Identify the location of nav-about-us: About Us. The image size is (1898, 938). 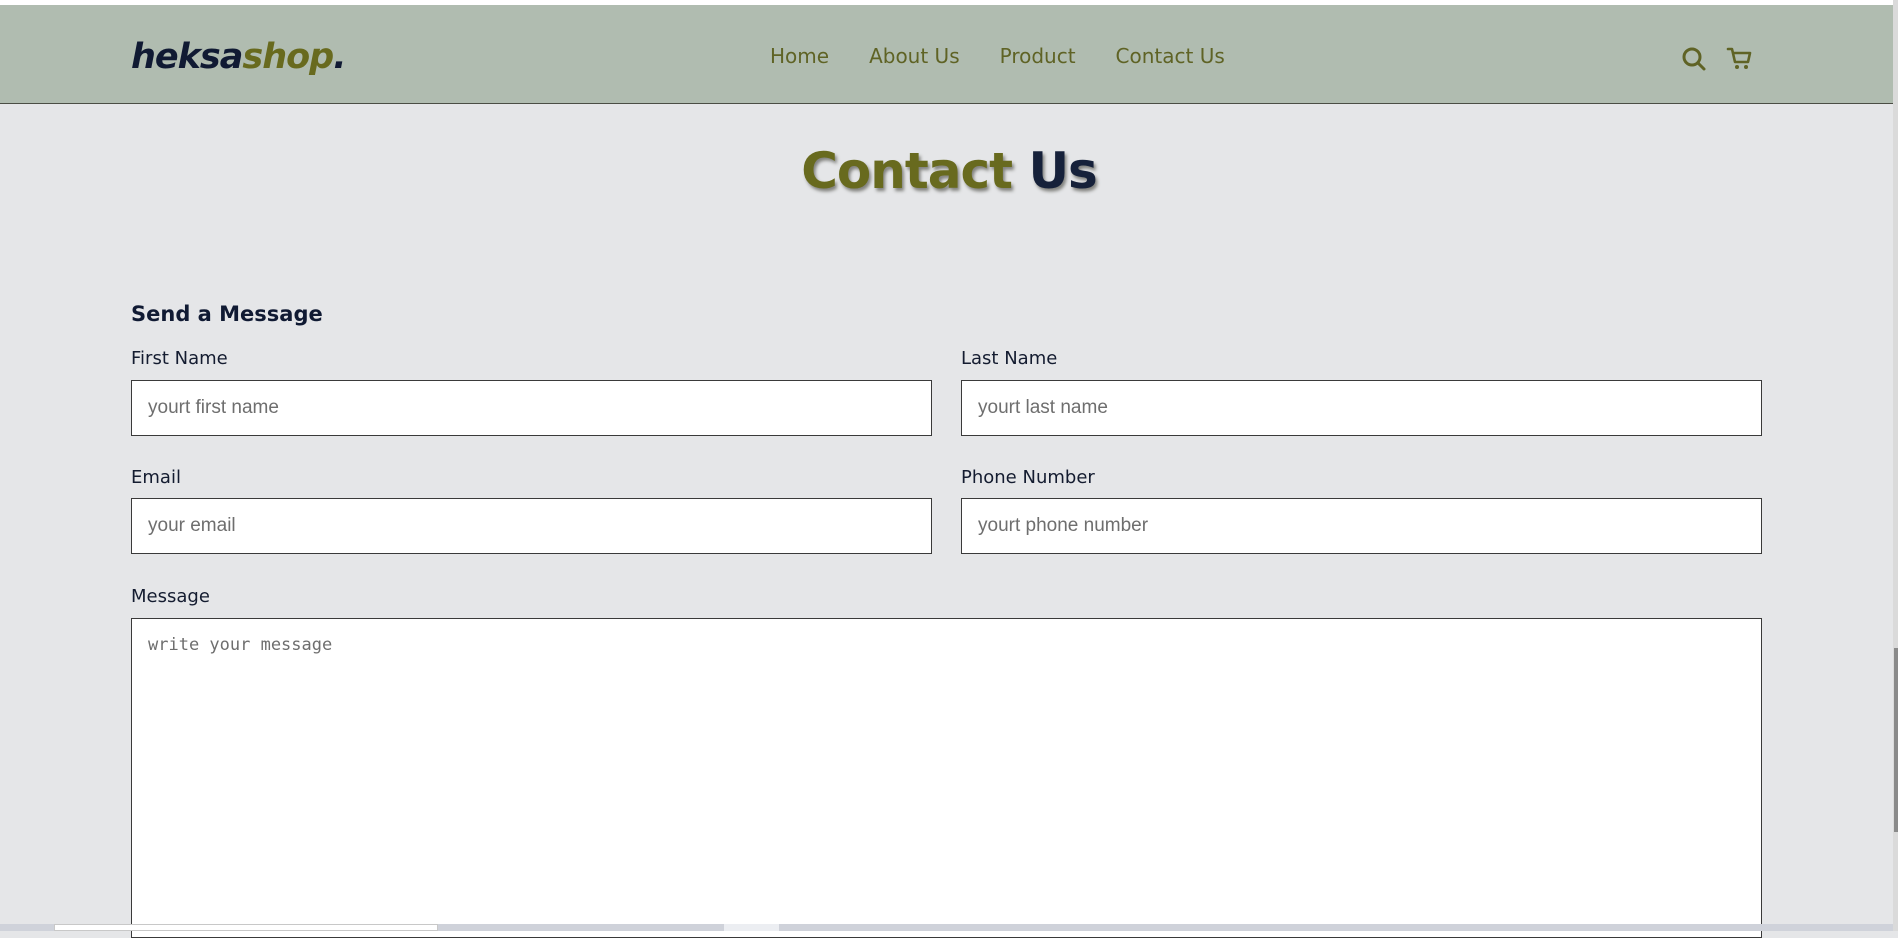
(914, 56).